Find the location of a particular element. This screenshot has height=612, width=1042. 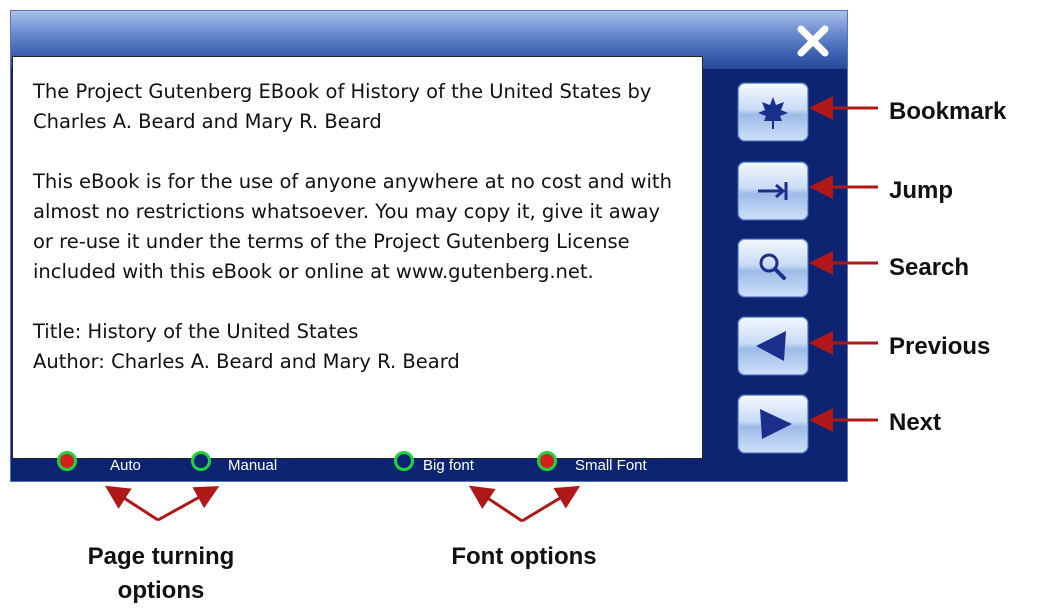

callout-jump: Jump is located at coordinates (921, 190).